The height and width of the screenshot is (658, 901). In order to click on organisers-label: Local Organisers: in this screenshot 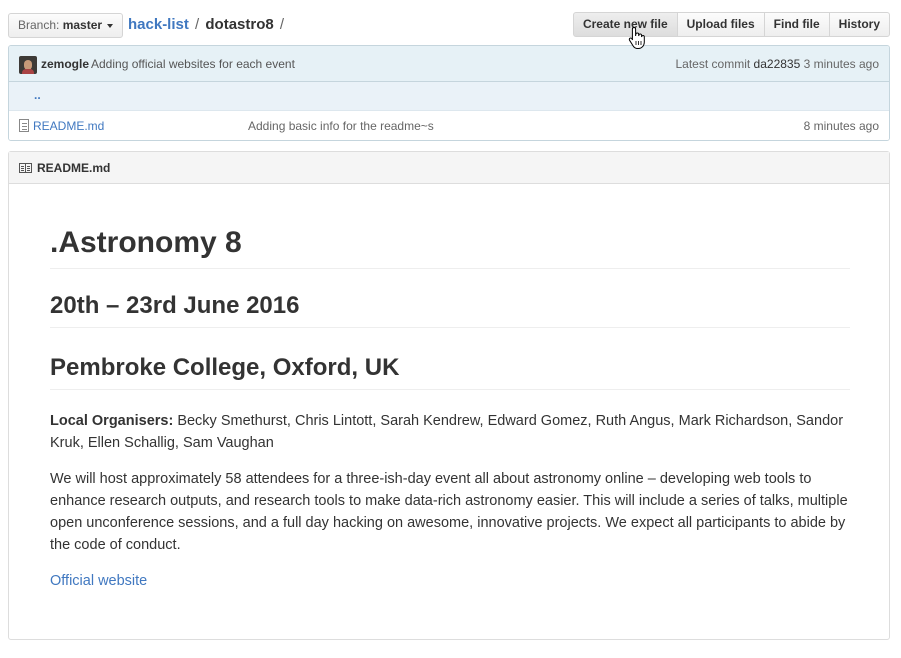, I will do `click(112, 421)`.